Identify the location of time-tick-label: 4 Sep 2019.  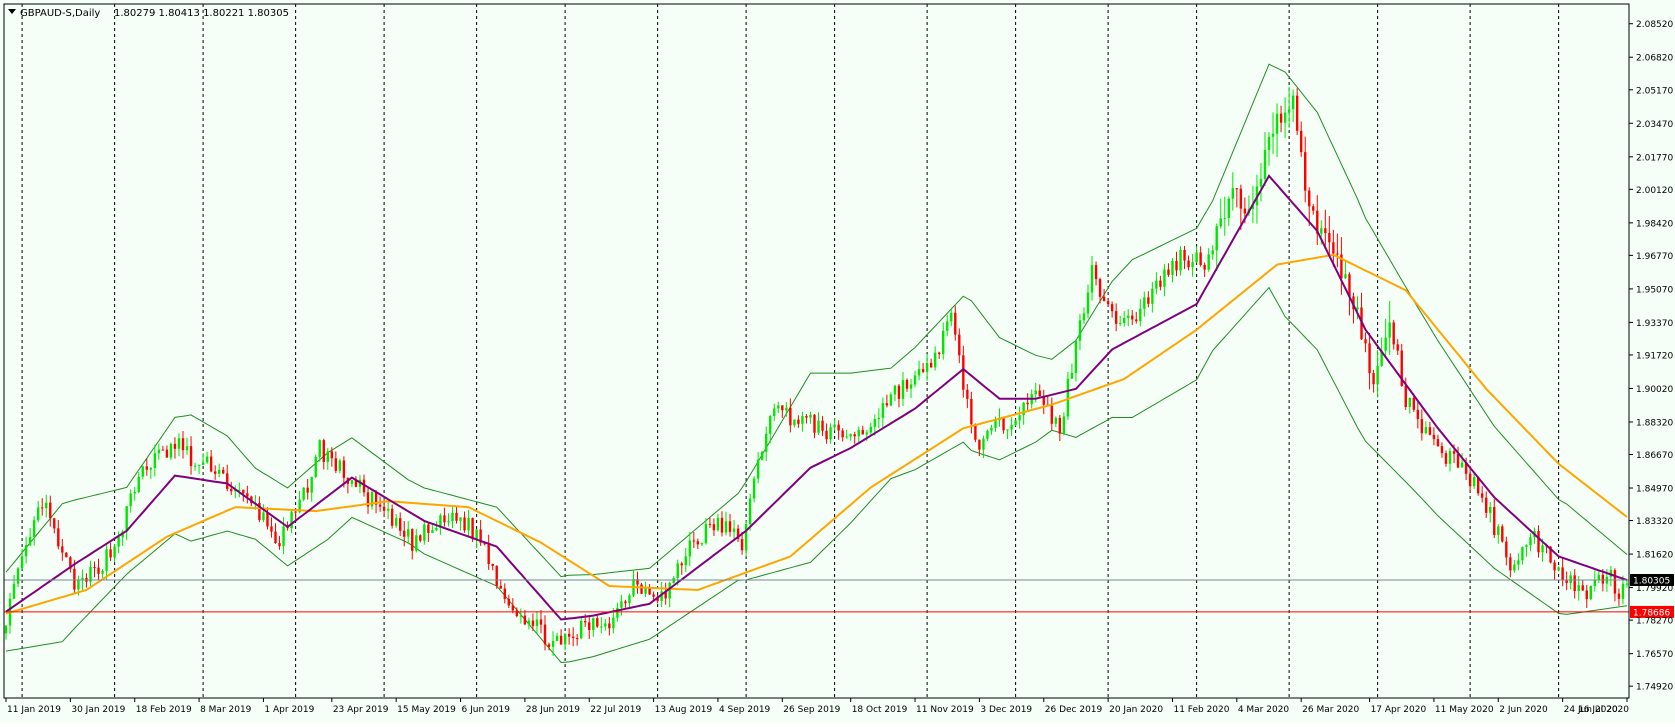
(745, 710).